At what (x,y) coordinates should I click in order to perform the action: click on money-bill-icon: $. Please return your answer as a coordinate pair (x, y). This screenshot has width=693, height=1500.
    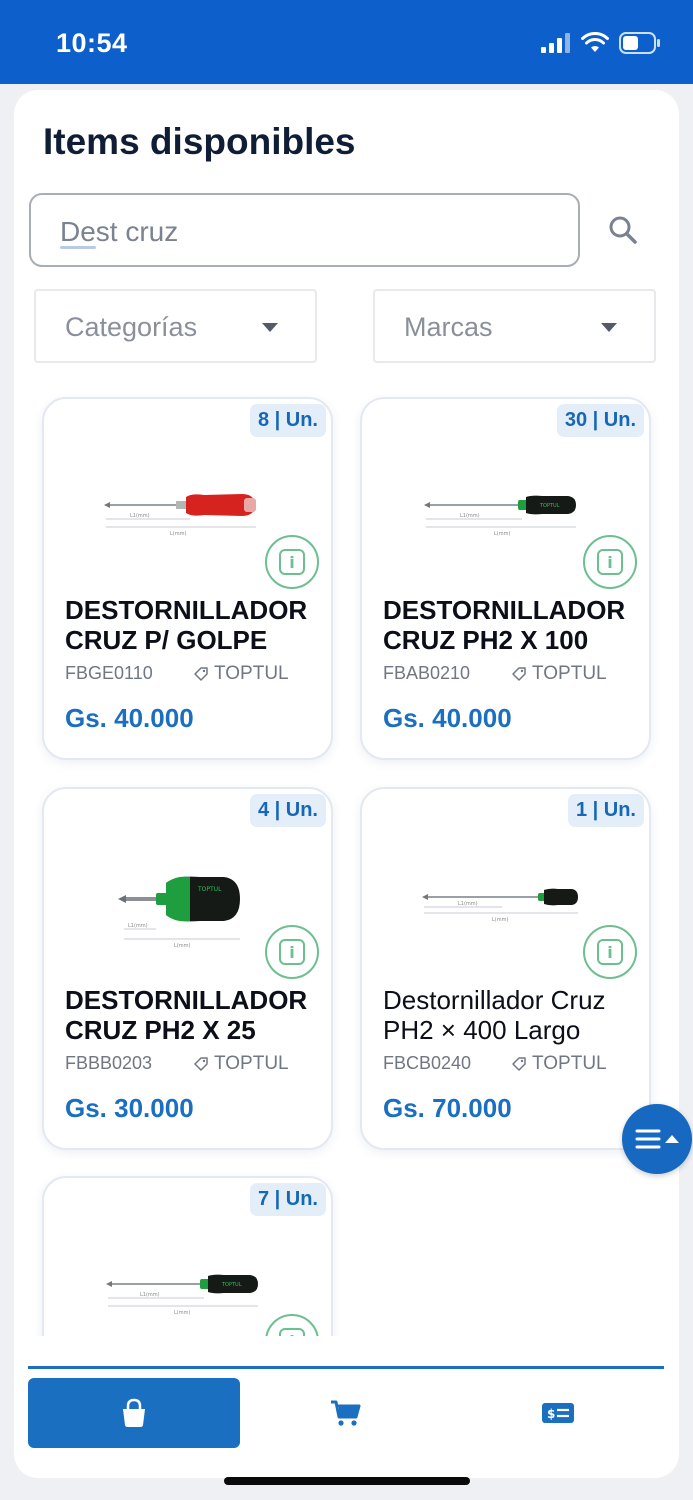
    Looking at the image, I should click on (558, 1413).